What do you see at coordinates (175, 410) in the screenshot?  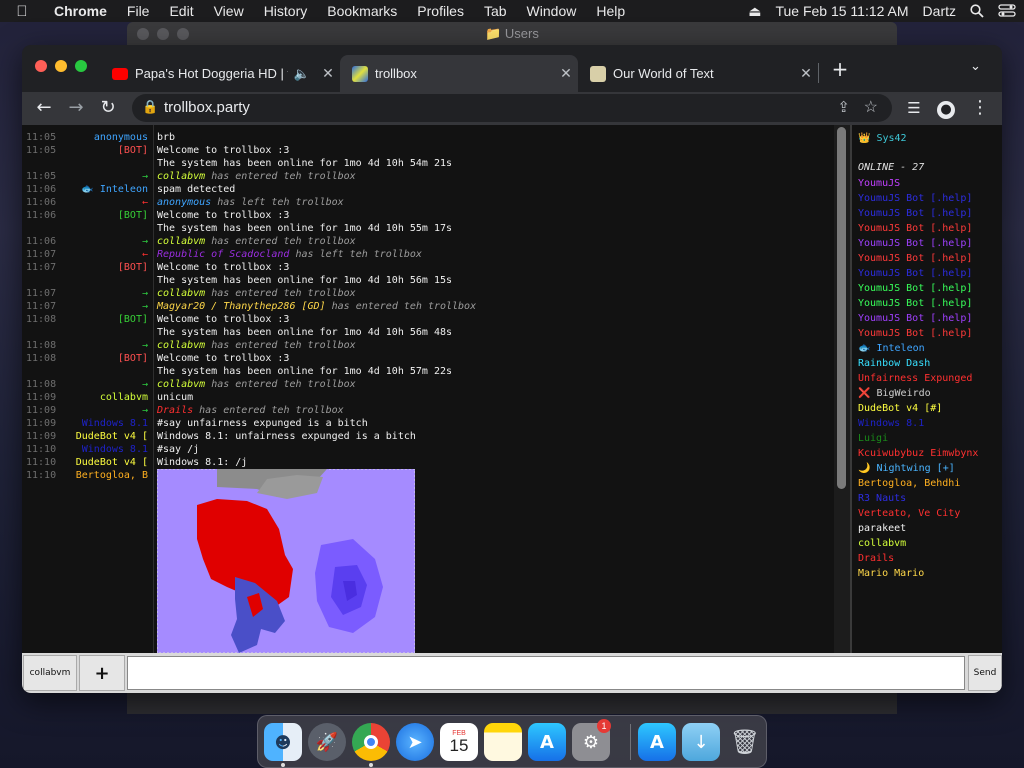 I see `message-user-link: Drails` at bounding box center [175, 410].